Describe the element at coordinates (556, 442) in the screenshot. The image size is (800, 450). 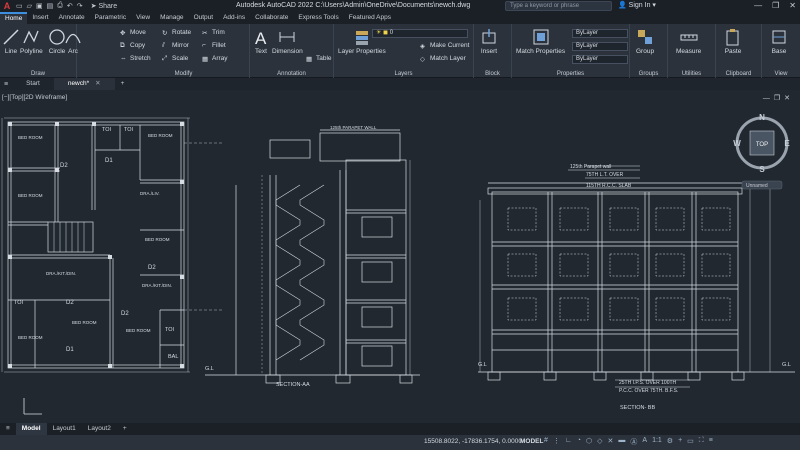
I see `snap-icon: ⋮` at that location.